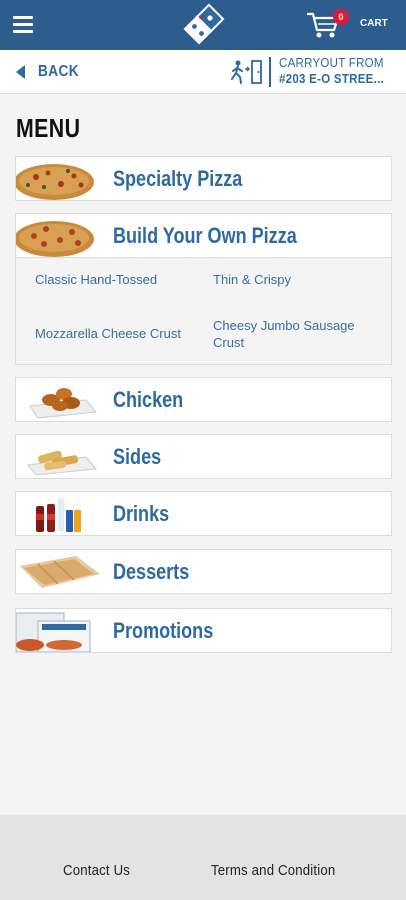 Image resolution: width=406 pixels, height=900 pixels. I want to click on top-app-bar: 0 CART, so click(203, 25).